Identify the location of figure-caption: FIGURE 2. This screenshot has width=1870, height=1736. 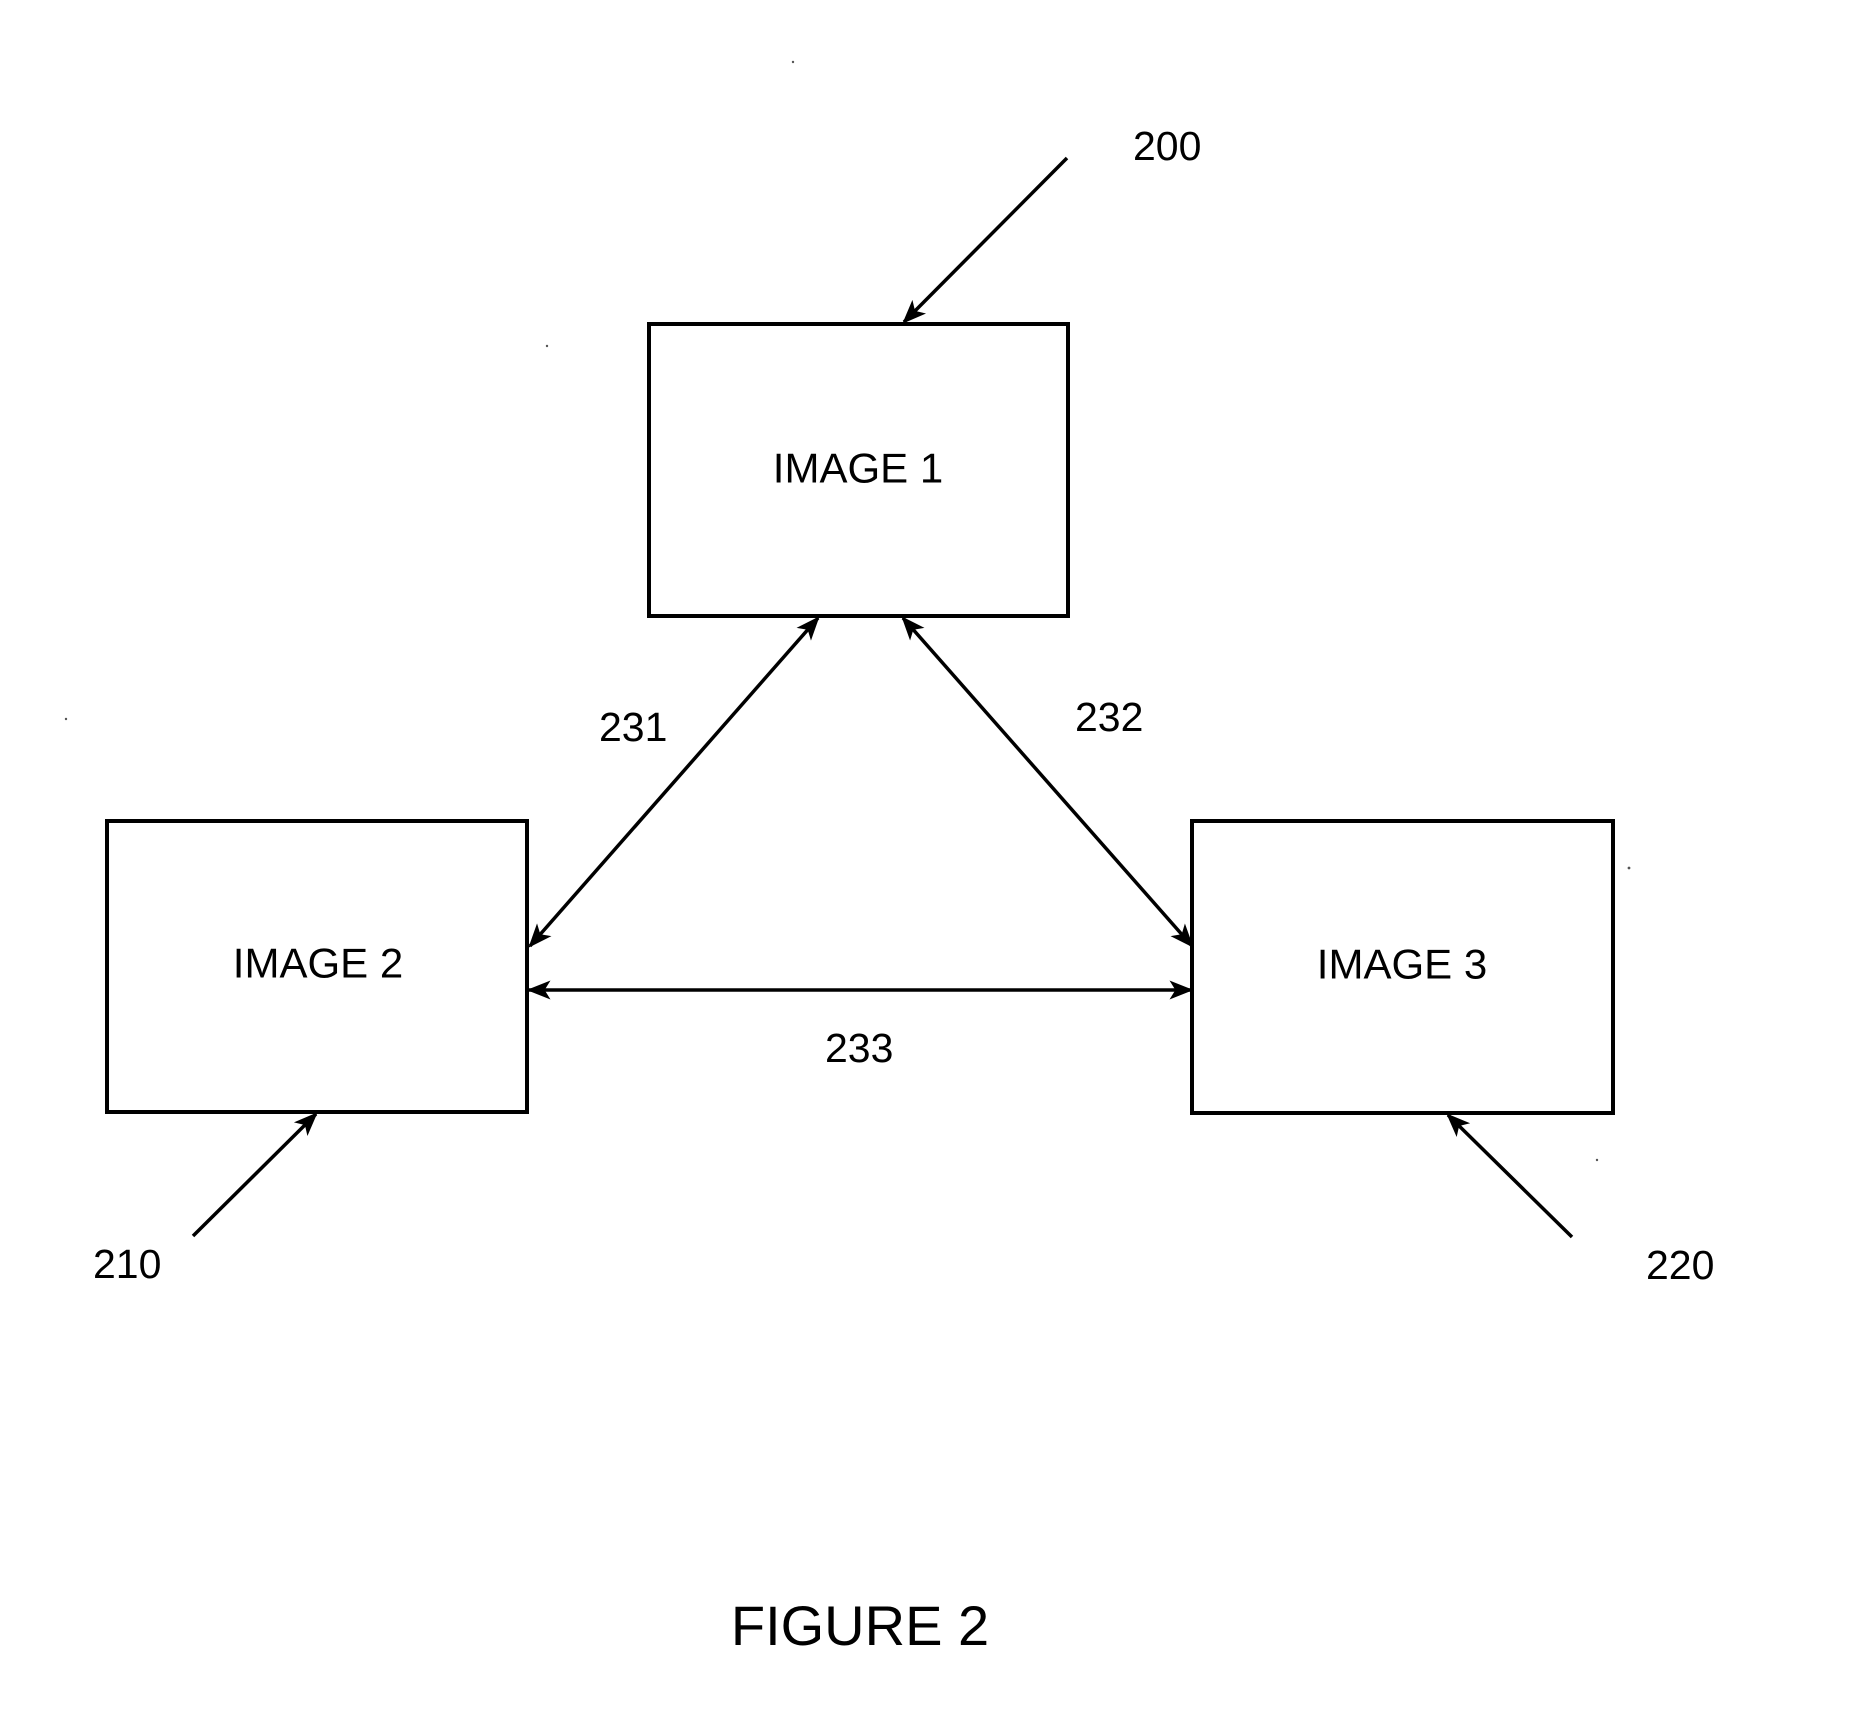
(860, 1625).